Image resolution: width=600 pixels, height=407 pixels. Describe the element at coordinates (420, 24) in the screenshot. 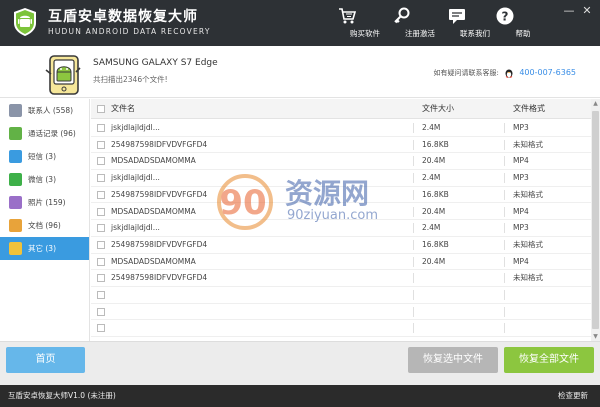

I see `register-activate-button: 注册激活` at that location.